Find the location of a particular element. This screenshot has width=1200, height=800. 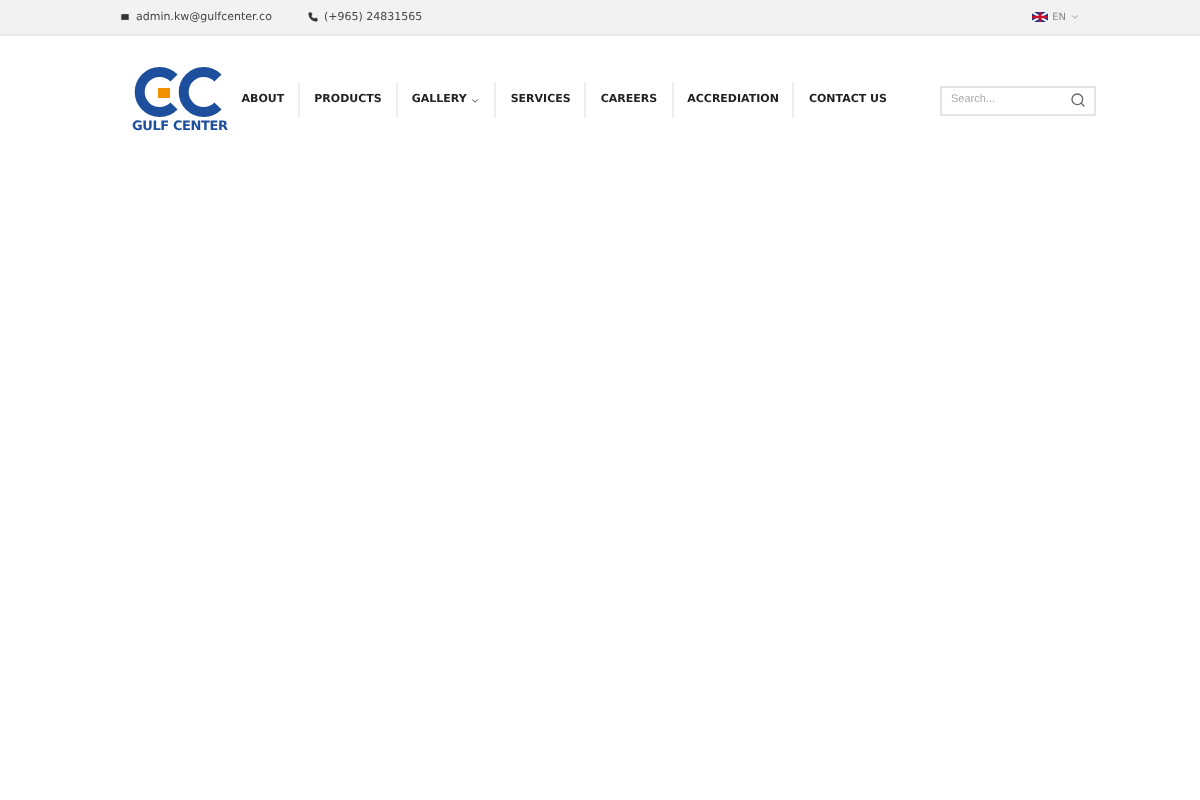

flag-icon is located at coordinates (1040, 17).